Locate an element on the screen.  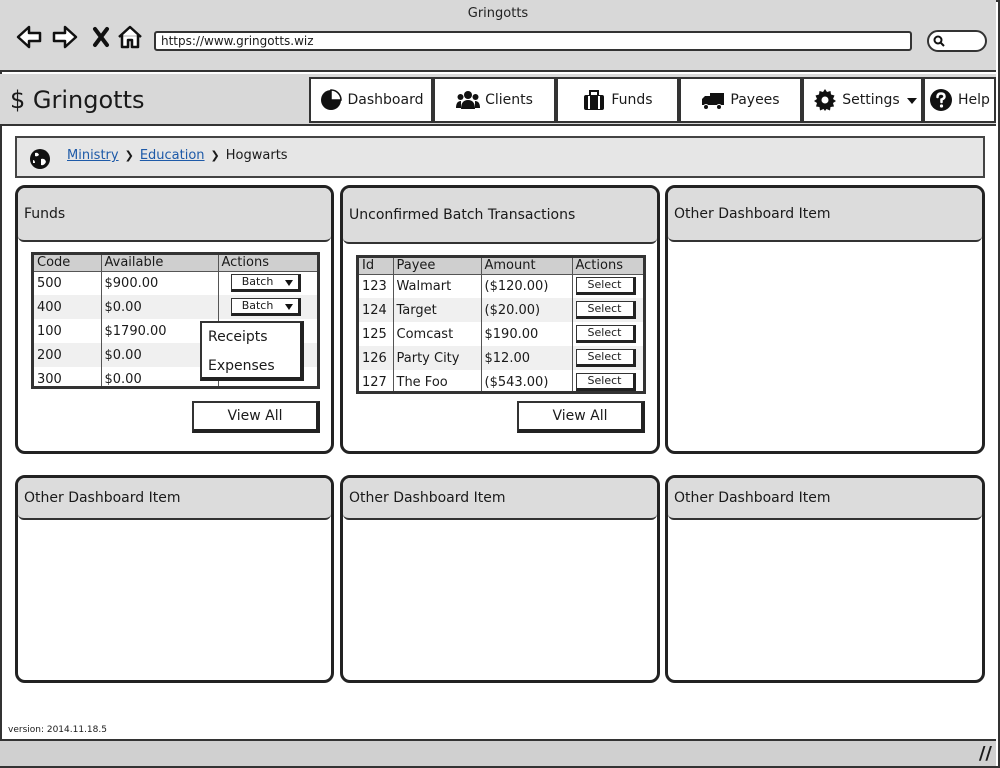
nav-dashboard-label: Dashboard is located at coordinates (385, 100).